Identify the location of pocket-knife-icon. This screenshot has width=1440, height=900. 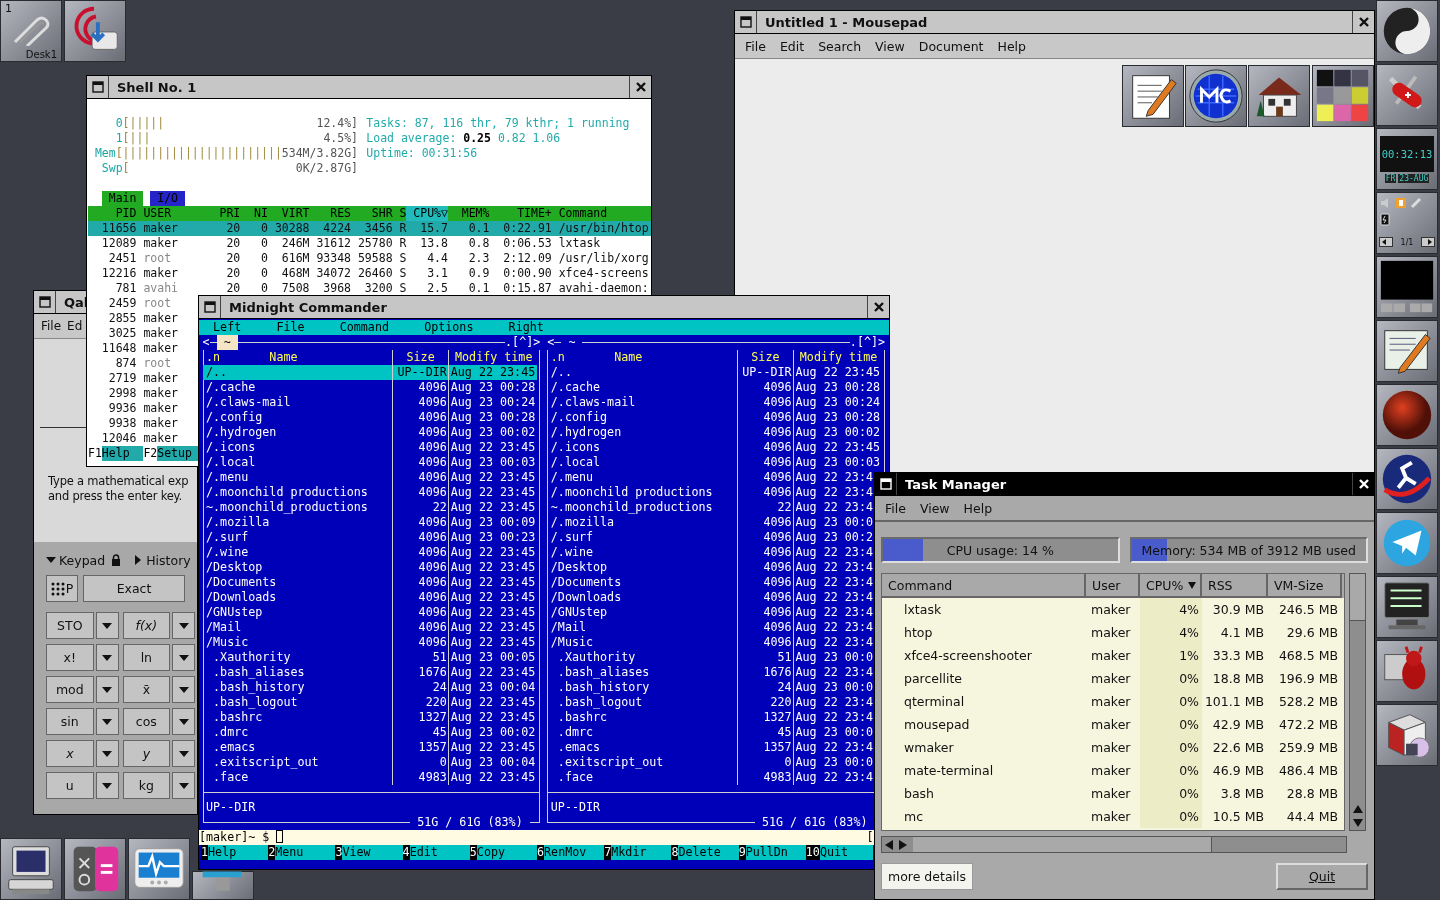
(1407, 95).